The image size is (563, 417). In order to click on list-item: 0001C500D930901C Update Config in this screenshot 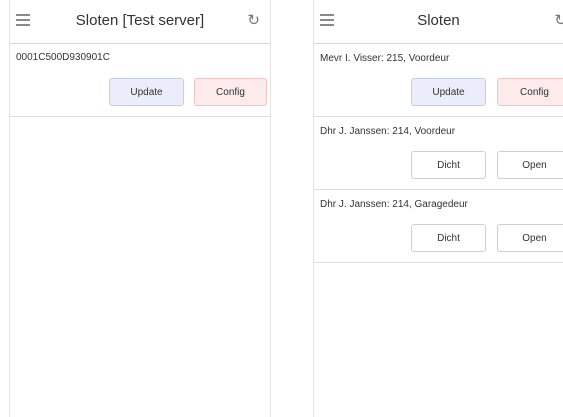, I will do `click(140, 80)`.